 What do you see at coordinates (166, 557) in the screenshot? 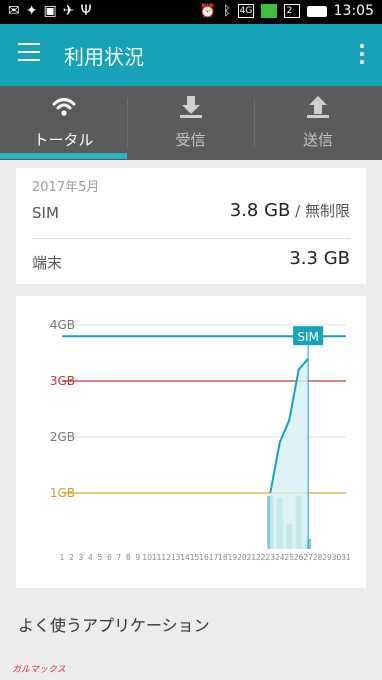
I see `x-tick-label: 12` at bounding box center [166, 557].